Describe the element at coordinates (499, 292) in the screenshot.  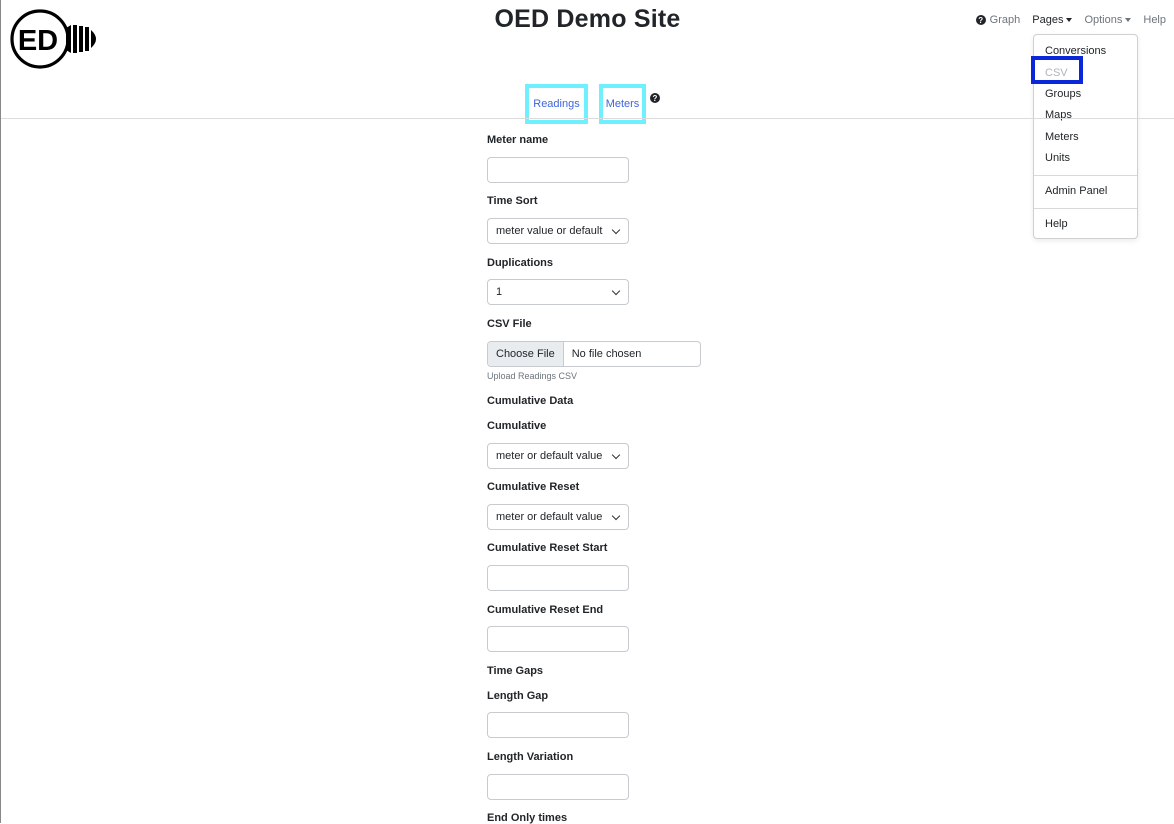
I see `duplications-value: 1` at that location.